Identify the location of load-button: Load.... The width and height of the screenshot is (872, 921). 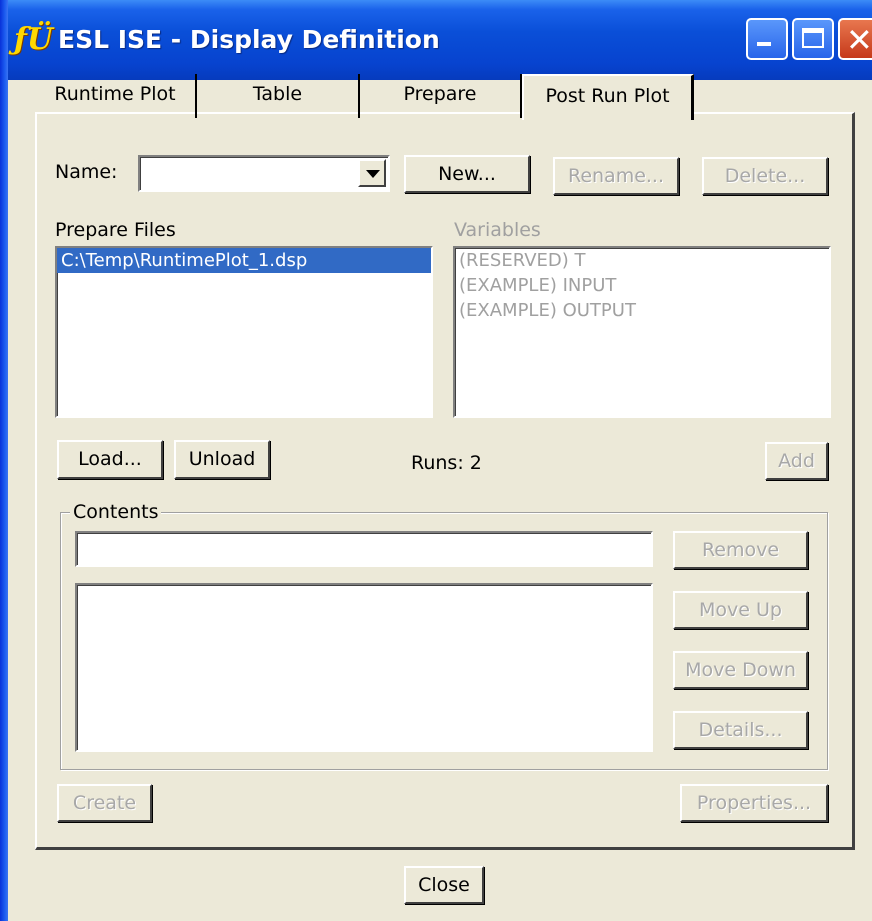
(110, 459).